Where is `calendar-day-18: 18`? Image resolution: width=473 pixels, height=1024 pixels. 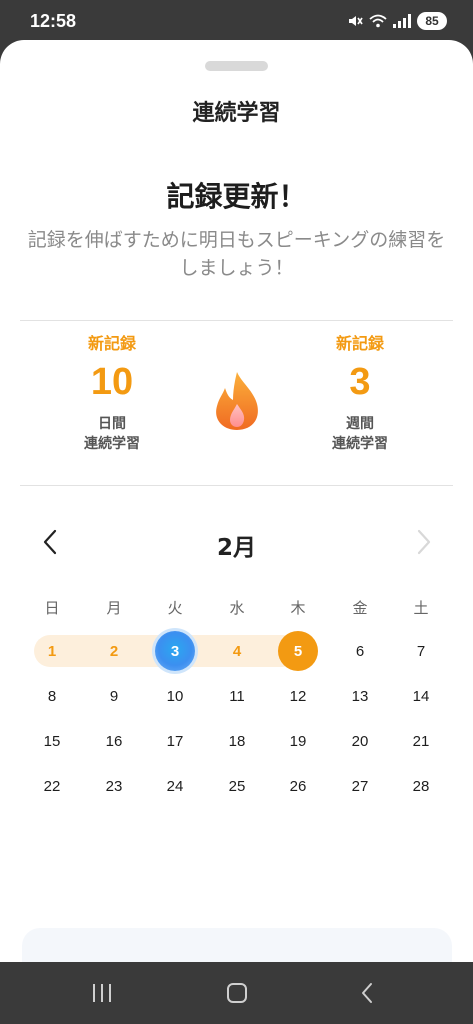 calendar-day-18: 18 is located at coordinates (237, 741).